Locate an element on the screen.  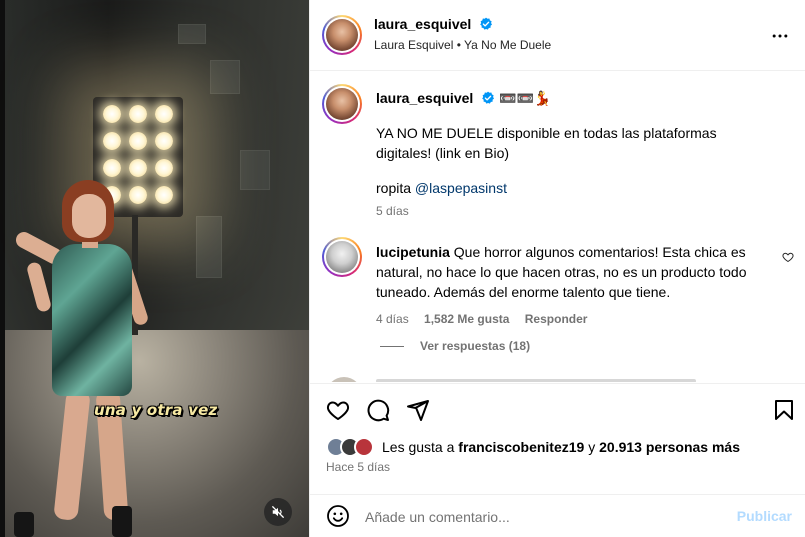
smiley-icon is located at coordinates (338, 516).